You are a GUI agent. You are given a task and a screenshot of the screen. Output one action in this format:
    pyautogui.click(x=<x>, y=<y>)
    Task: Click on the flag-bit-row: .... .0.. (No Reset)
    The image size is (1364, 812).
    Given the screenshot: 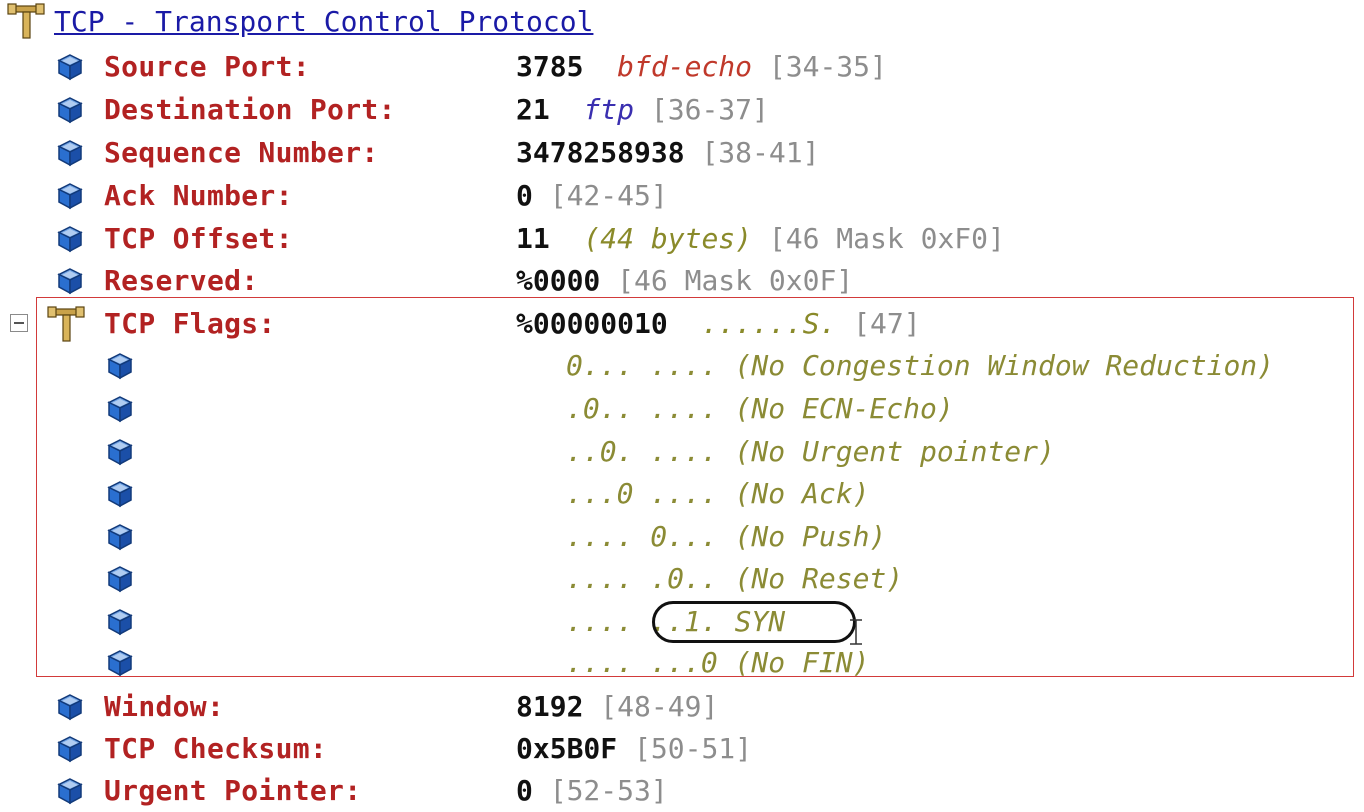 What is the action you would take?
    pyautogui.click(x=682, y=578)
    